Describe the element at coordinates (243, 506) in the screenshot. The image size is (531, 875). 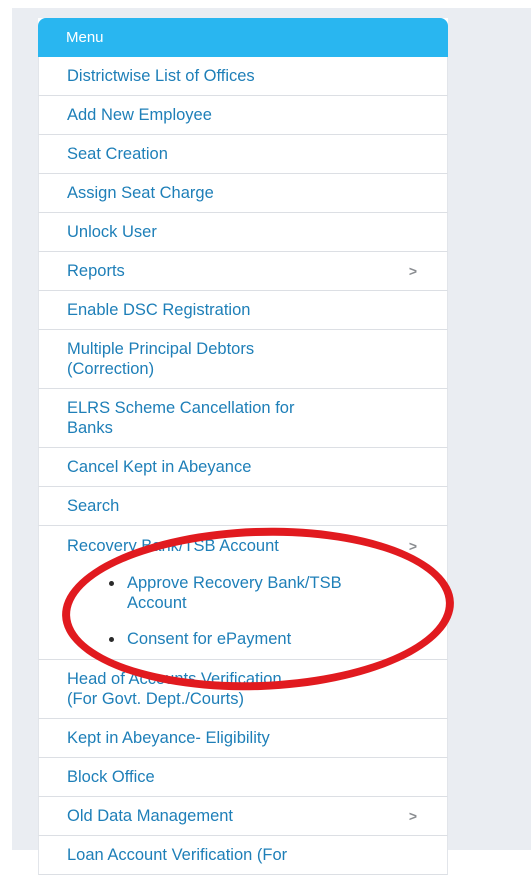
I see `menu-item-search: Search` at that location.